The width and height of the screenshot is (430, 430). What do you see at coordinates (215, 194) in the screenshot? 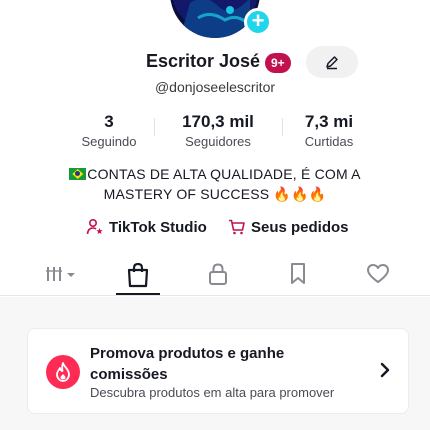
I see `bio-line-2: MASTERY OF SUCCESS 🔥🔥🔥` at bounding box center [215, 194].